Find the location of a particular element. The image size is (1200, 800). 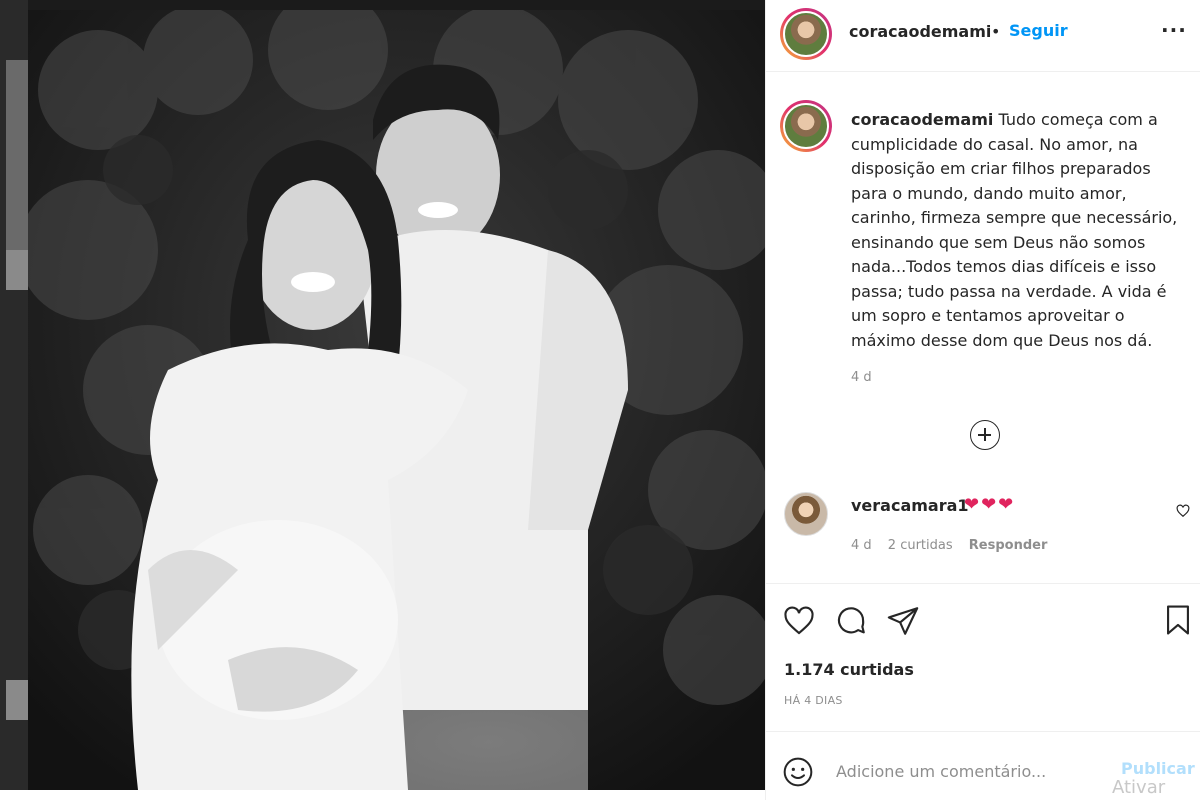

post-actions-area: 1.174 curtidas HÁ 4 DIAS is located at coordinates (983, 657).